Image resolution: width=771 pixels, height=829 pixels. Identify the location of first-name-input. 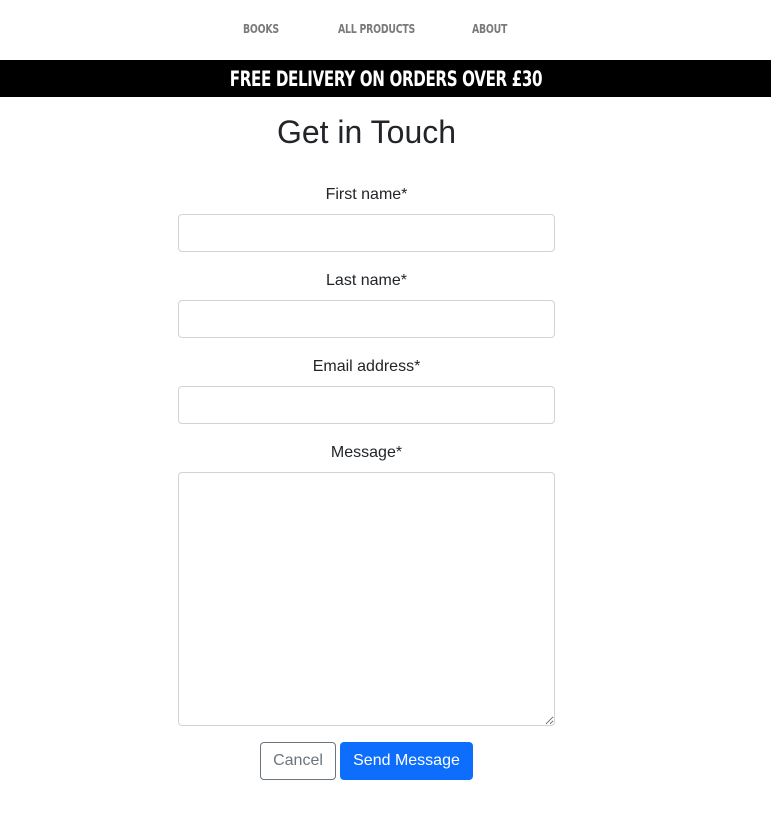
(366, 233).